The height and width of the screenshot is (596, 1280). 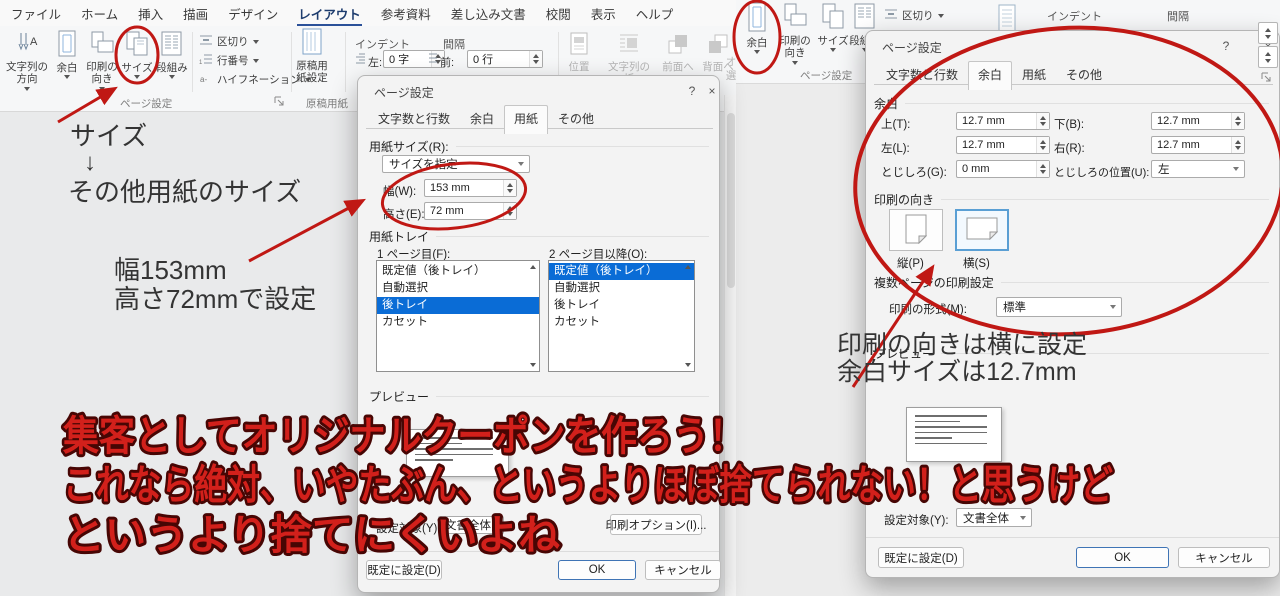 What do you see at coordinates (229, 60) in the screenshot?
I see `line-numbers-button: 1 行番号` at bounding box center [229, 60].